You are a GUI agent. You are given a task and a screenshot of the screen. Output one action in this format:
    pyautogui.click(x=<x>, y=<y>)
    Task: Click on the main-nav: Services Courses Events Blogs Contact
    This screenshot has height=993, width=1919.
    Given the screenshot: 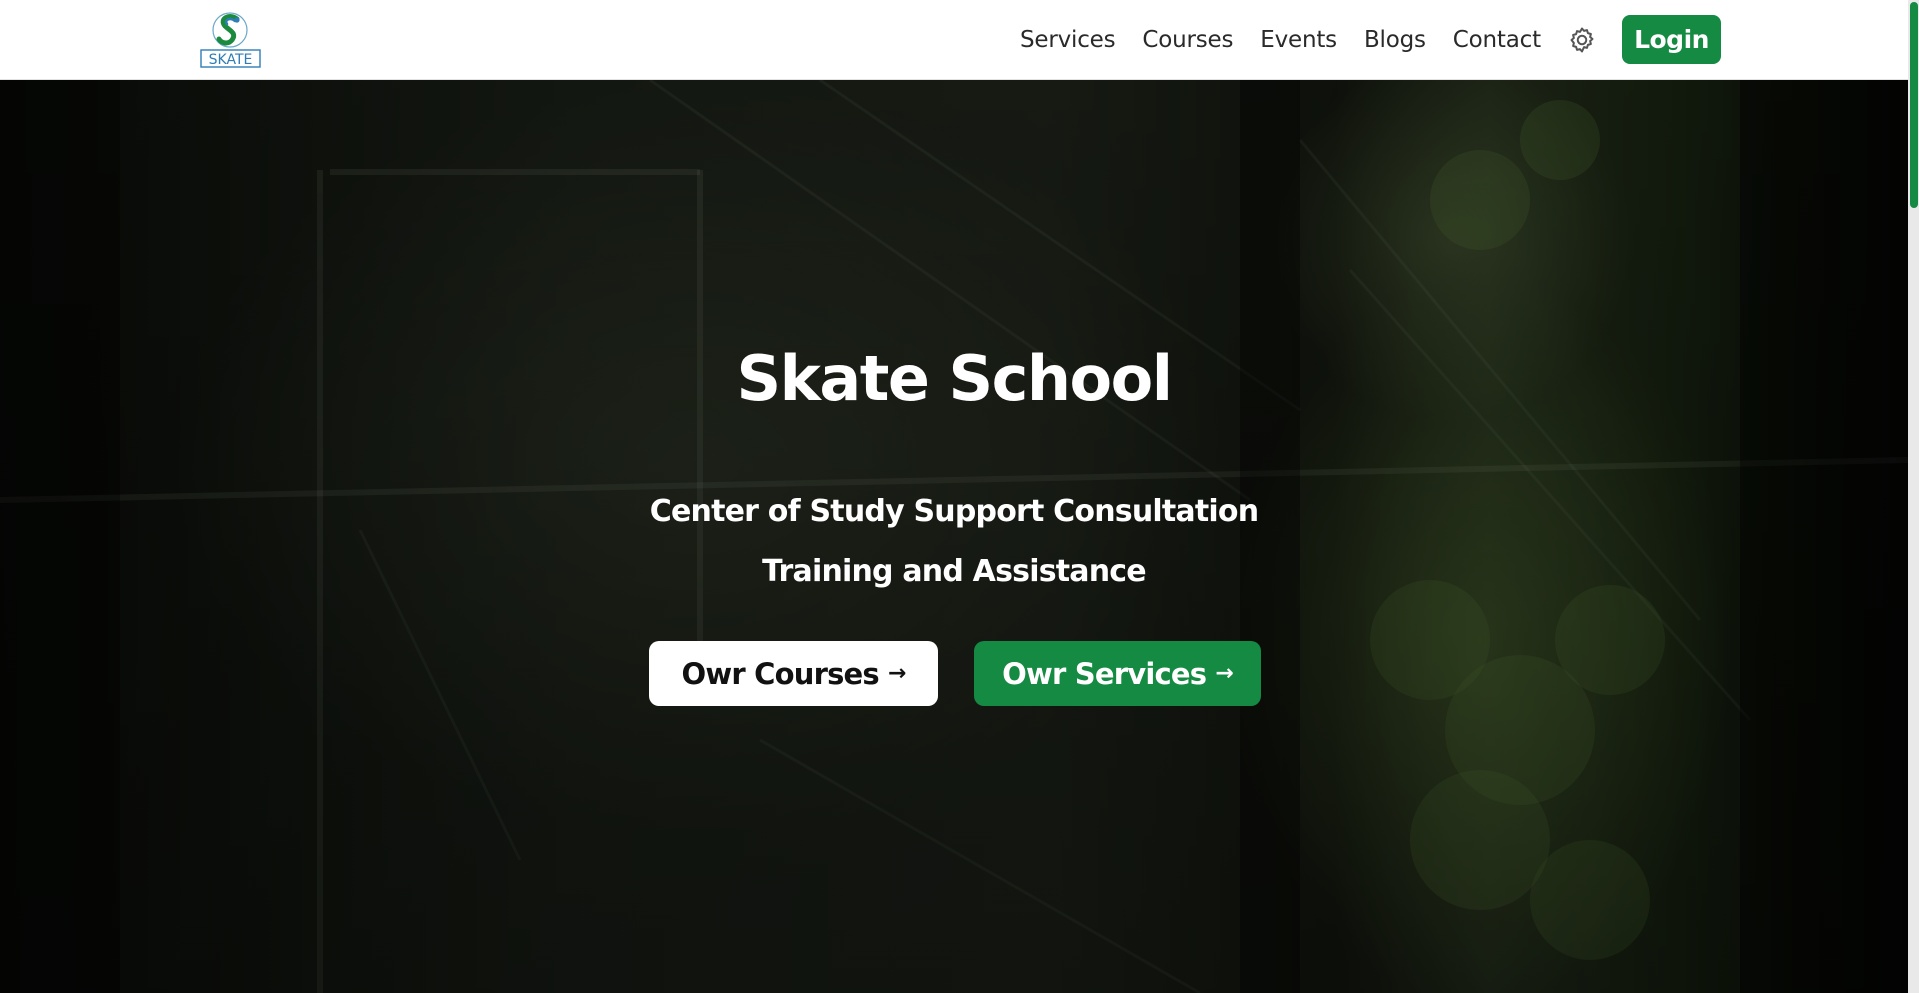 What is the action you would take?
    pyautogui.click(x=1280, y=40)
    